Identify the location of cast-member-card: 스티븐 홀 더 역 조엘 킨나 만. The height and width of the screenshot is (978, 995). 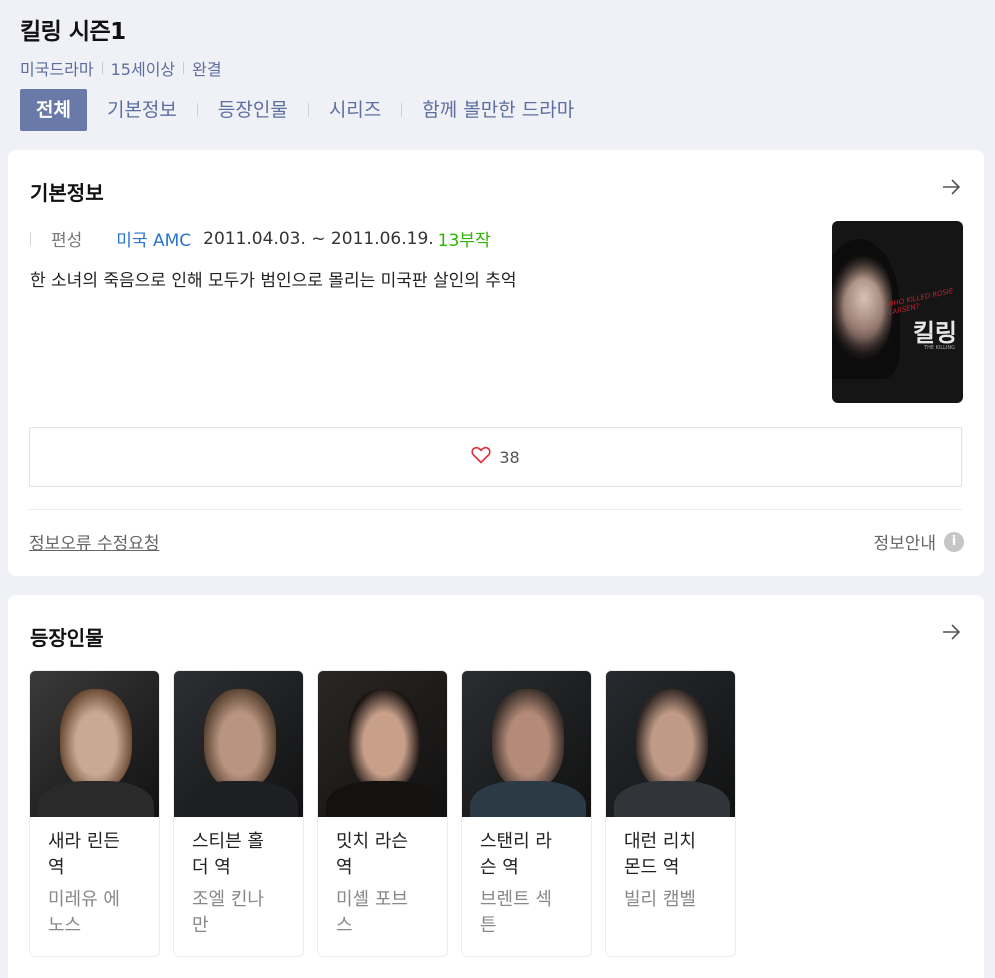
(238, 813).